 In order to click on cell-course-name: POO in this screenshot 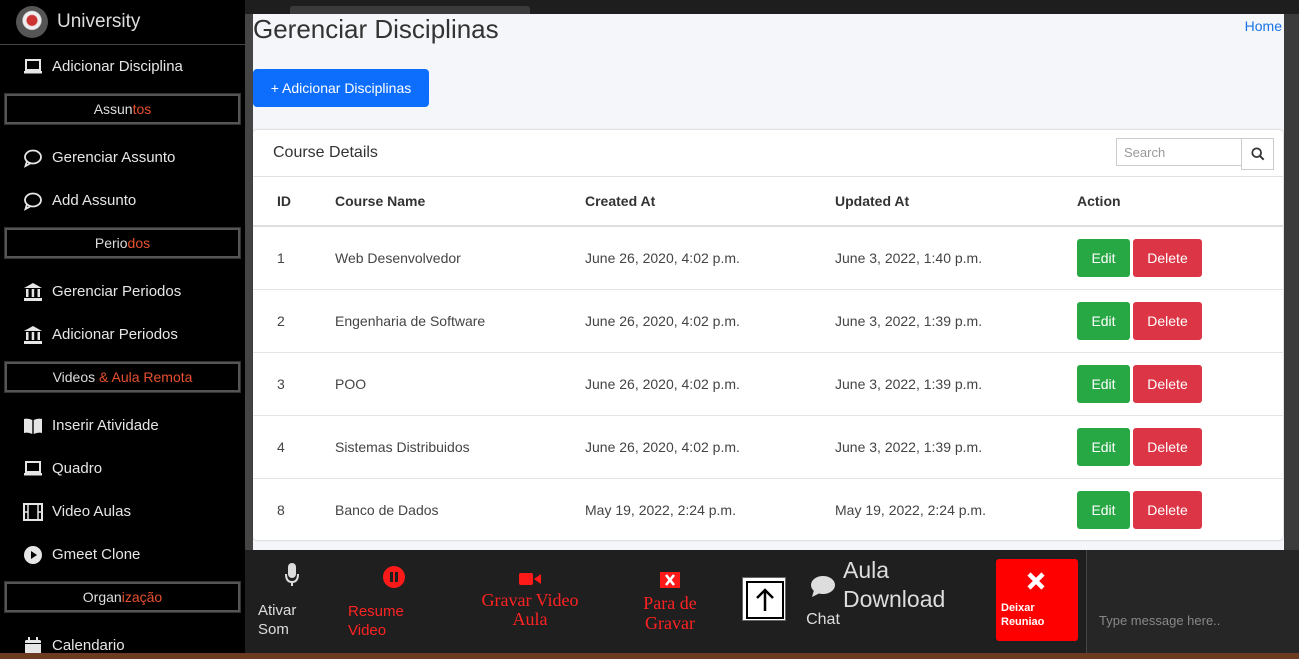, I will do `click(460, 384)`.